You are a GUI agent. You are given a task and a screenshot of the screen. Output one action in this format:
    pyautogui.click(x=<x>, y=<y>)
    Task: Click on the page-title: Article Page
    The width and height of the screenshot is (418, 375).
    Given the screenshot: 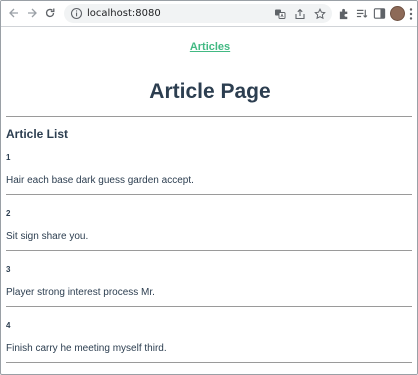 What is the action you would take?
    pyautogui.click(x=210, y=91)
    